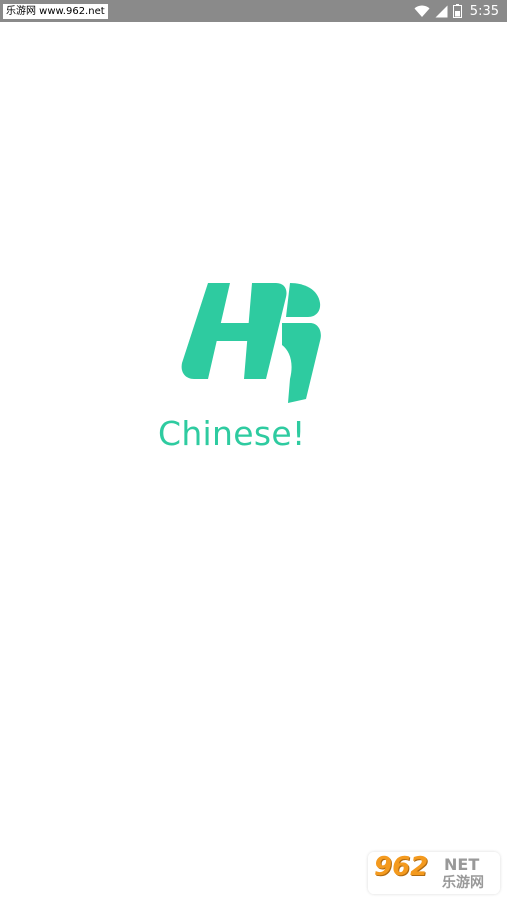  Describe the element at coordinates (253, 11) in the screenshot. I see `status-bar: 乐游网 www.962.net 5:35` at that location.